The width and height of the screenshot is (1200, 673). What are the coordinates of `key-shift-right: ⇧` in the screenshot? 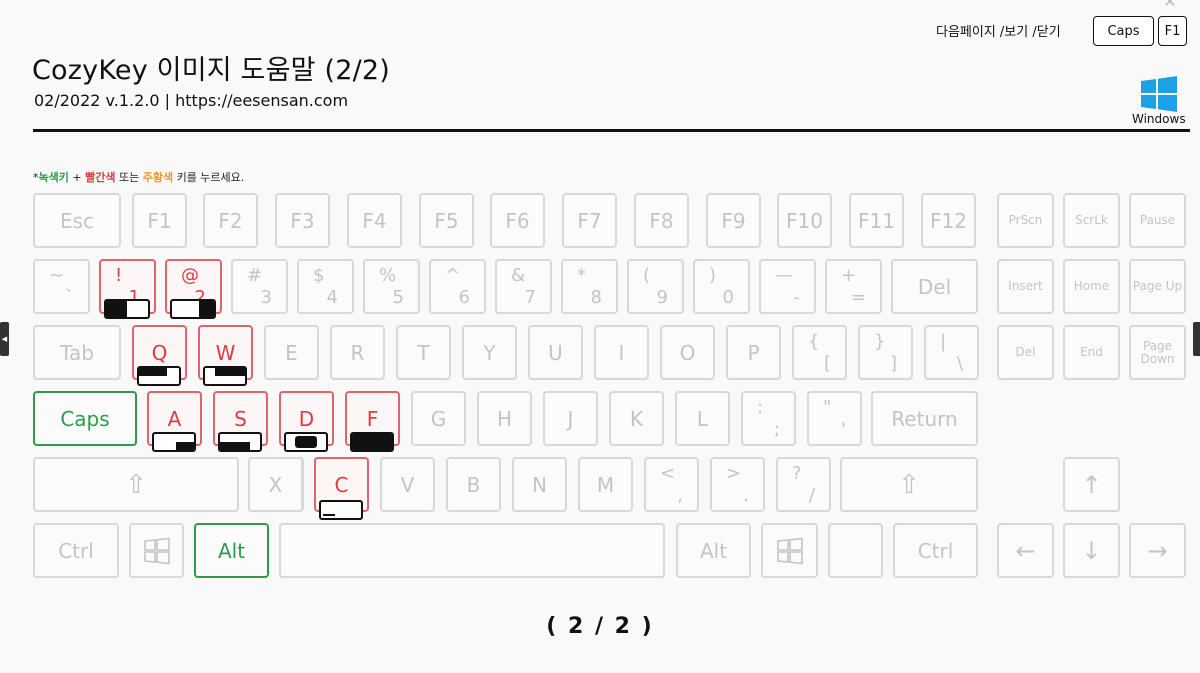 It's located at (909, 484).